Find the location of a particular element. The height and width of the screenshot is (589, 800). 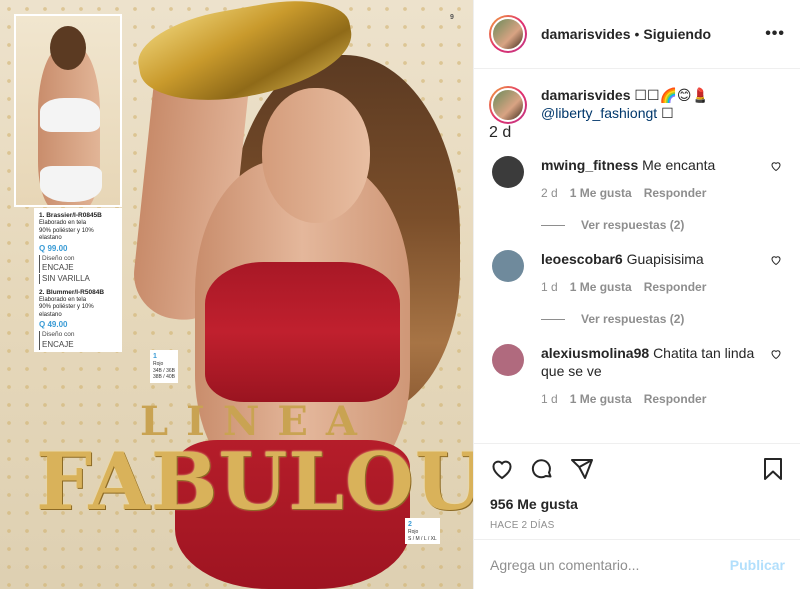

inset-back-view-image is located at coordinates (68, 110).